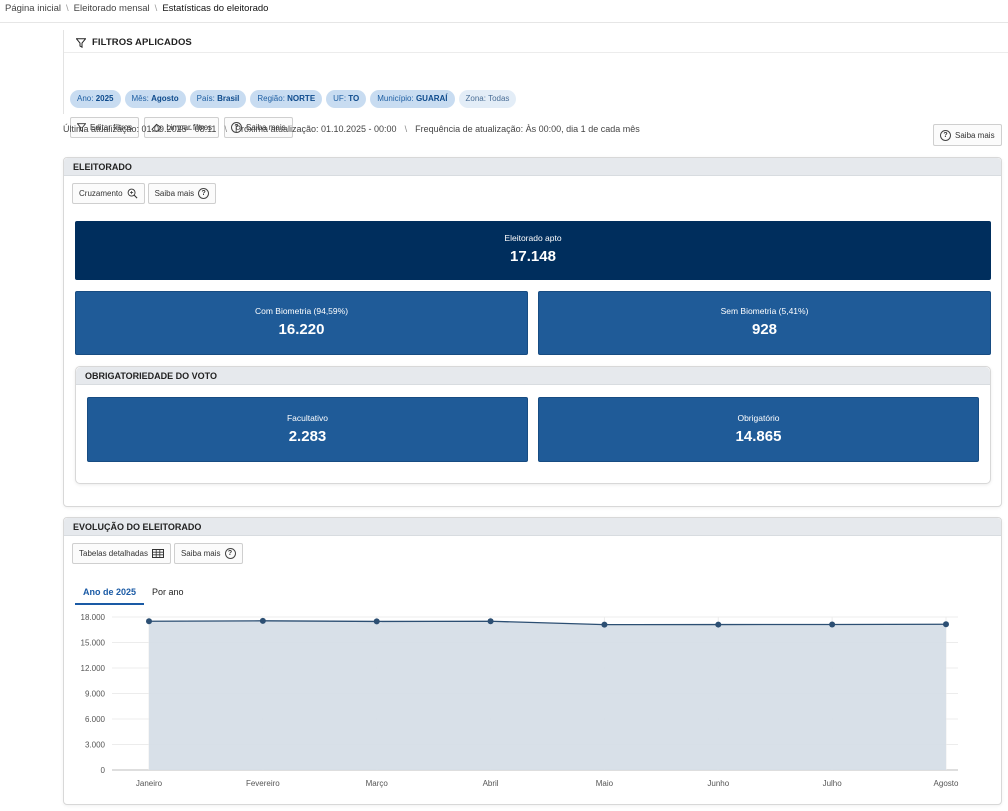 The width and height of the screenshot is (1008, 811). What do you see at coordinates (33, 8) in the screenshot?
I see `breadcrumb-home-link: Página inicial` at bounding box center [33, 8].